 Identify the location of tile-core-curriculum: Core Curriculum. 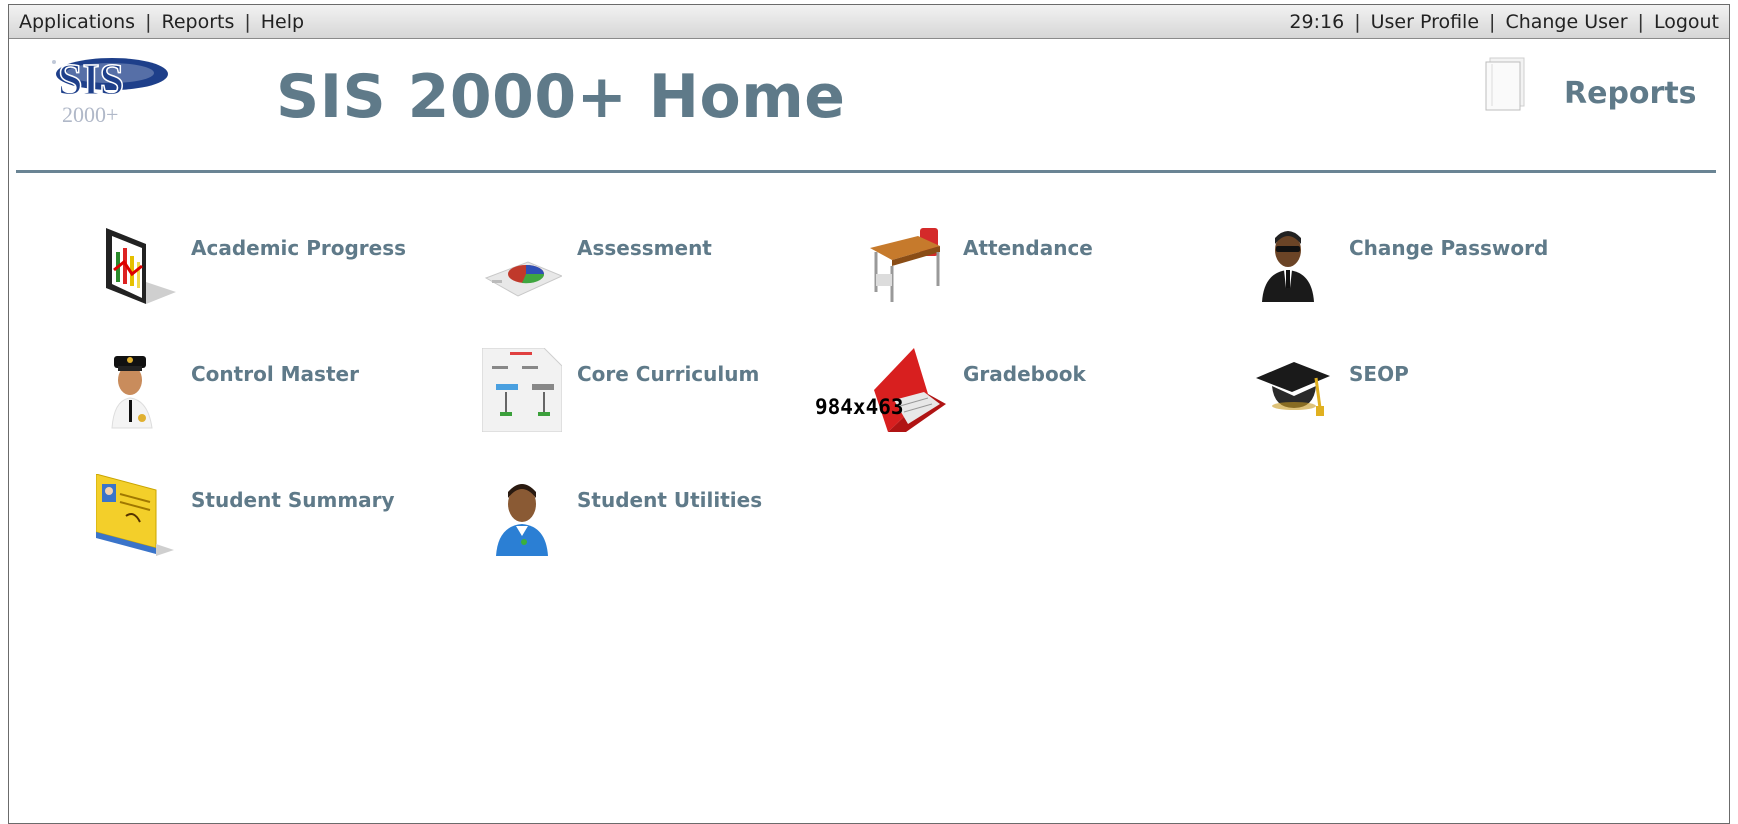
(671, 397).